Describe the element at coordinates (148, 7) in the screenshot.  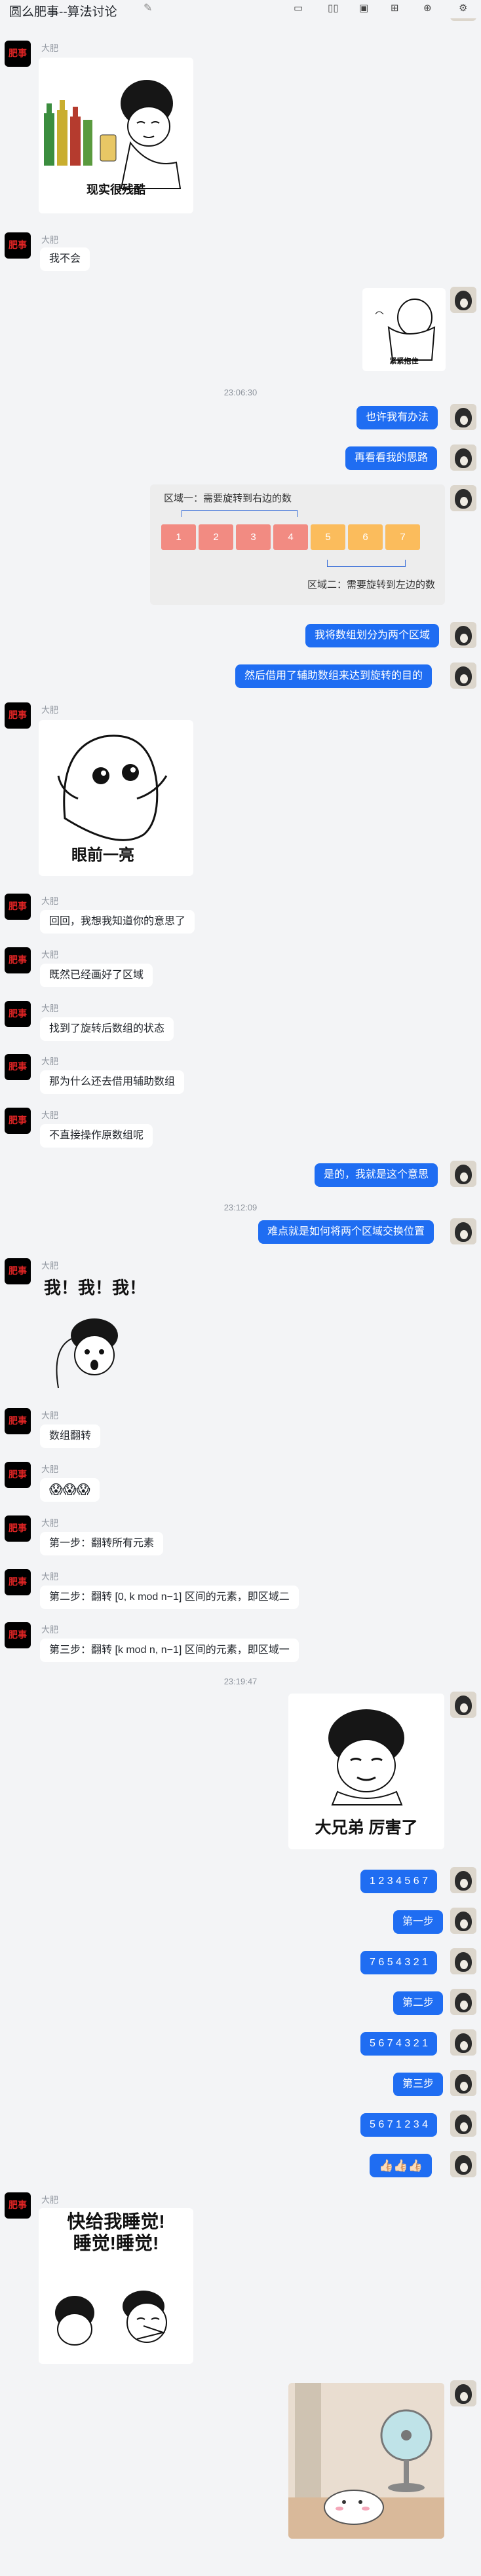
I see `edit-title-icon: ✎` at that location.